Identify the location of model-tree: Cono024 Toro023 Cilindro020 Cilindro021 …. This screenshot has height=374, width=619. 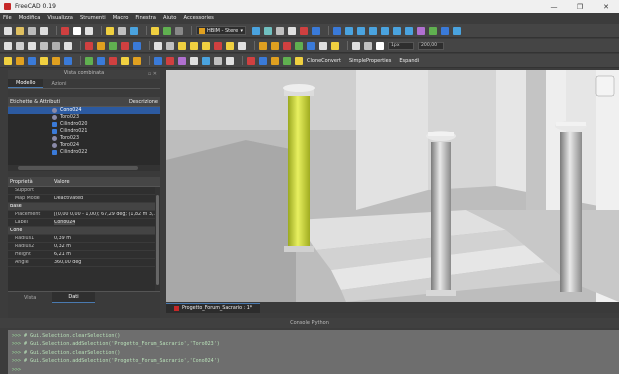
(84, 136).